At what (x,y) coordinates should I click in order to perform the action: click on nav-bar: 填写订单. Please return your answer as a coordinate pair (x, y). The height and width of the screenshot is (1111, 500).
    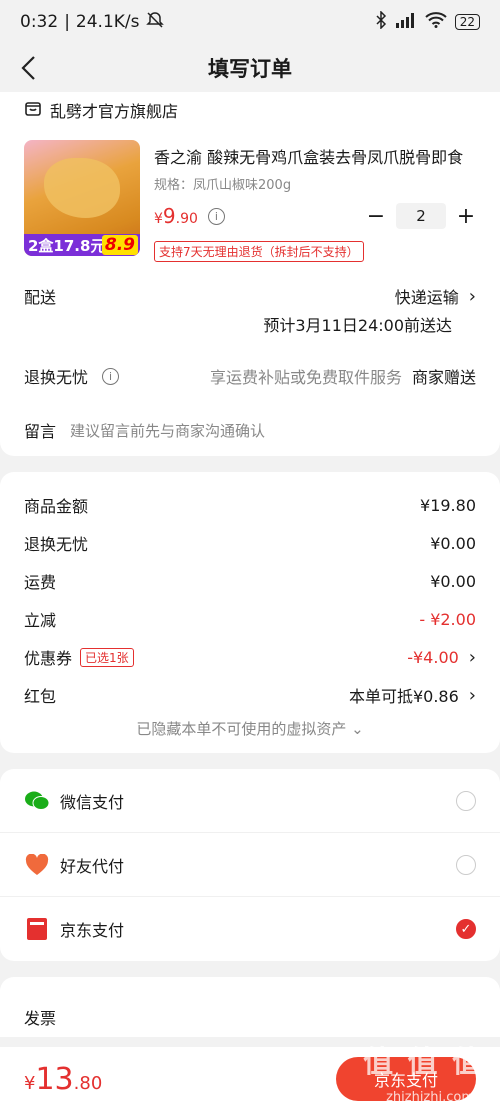
    Looking at the image, I should click on (250, 68).